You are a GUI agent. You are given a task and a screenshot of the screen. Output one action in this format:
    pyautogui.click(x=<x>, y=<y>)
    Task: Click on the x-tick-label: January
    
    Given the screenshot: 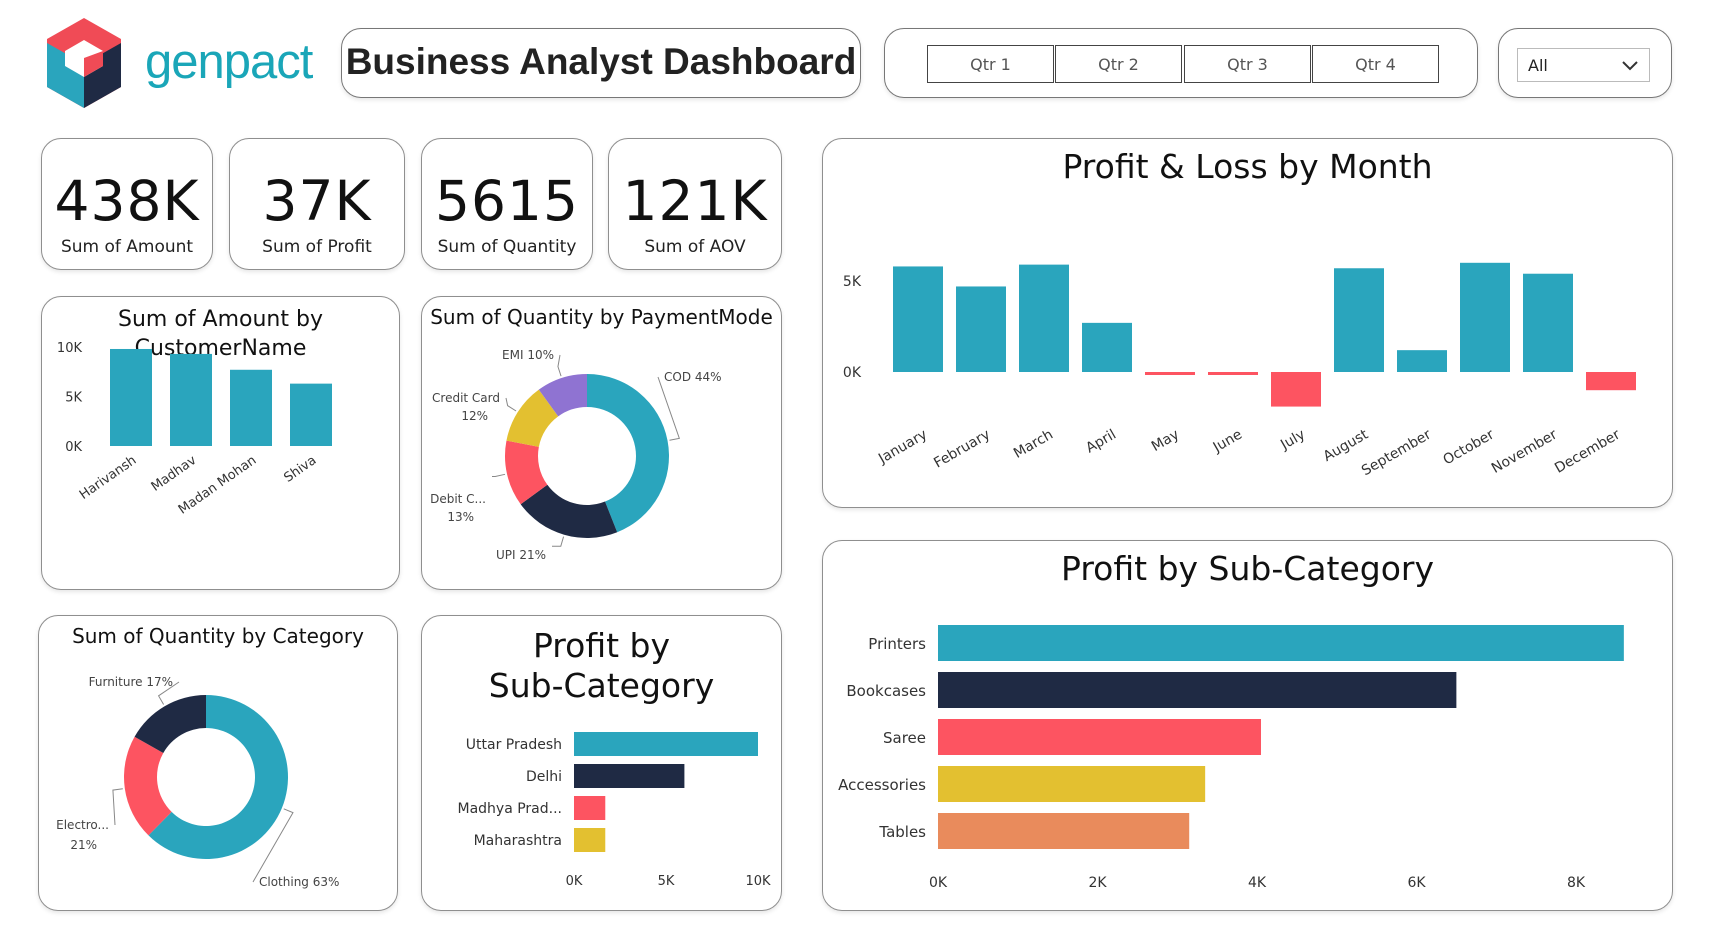 What is the action you would take?
    pyautogui.click(x=902, y=447)
    